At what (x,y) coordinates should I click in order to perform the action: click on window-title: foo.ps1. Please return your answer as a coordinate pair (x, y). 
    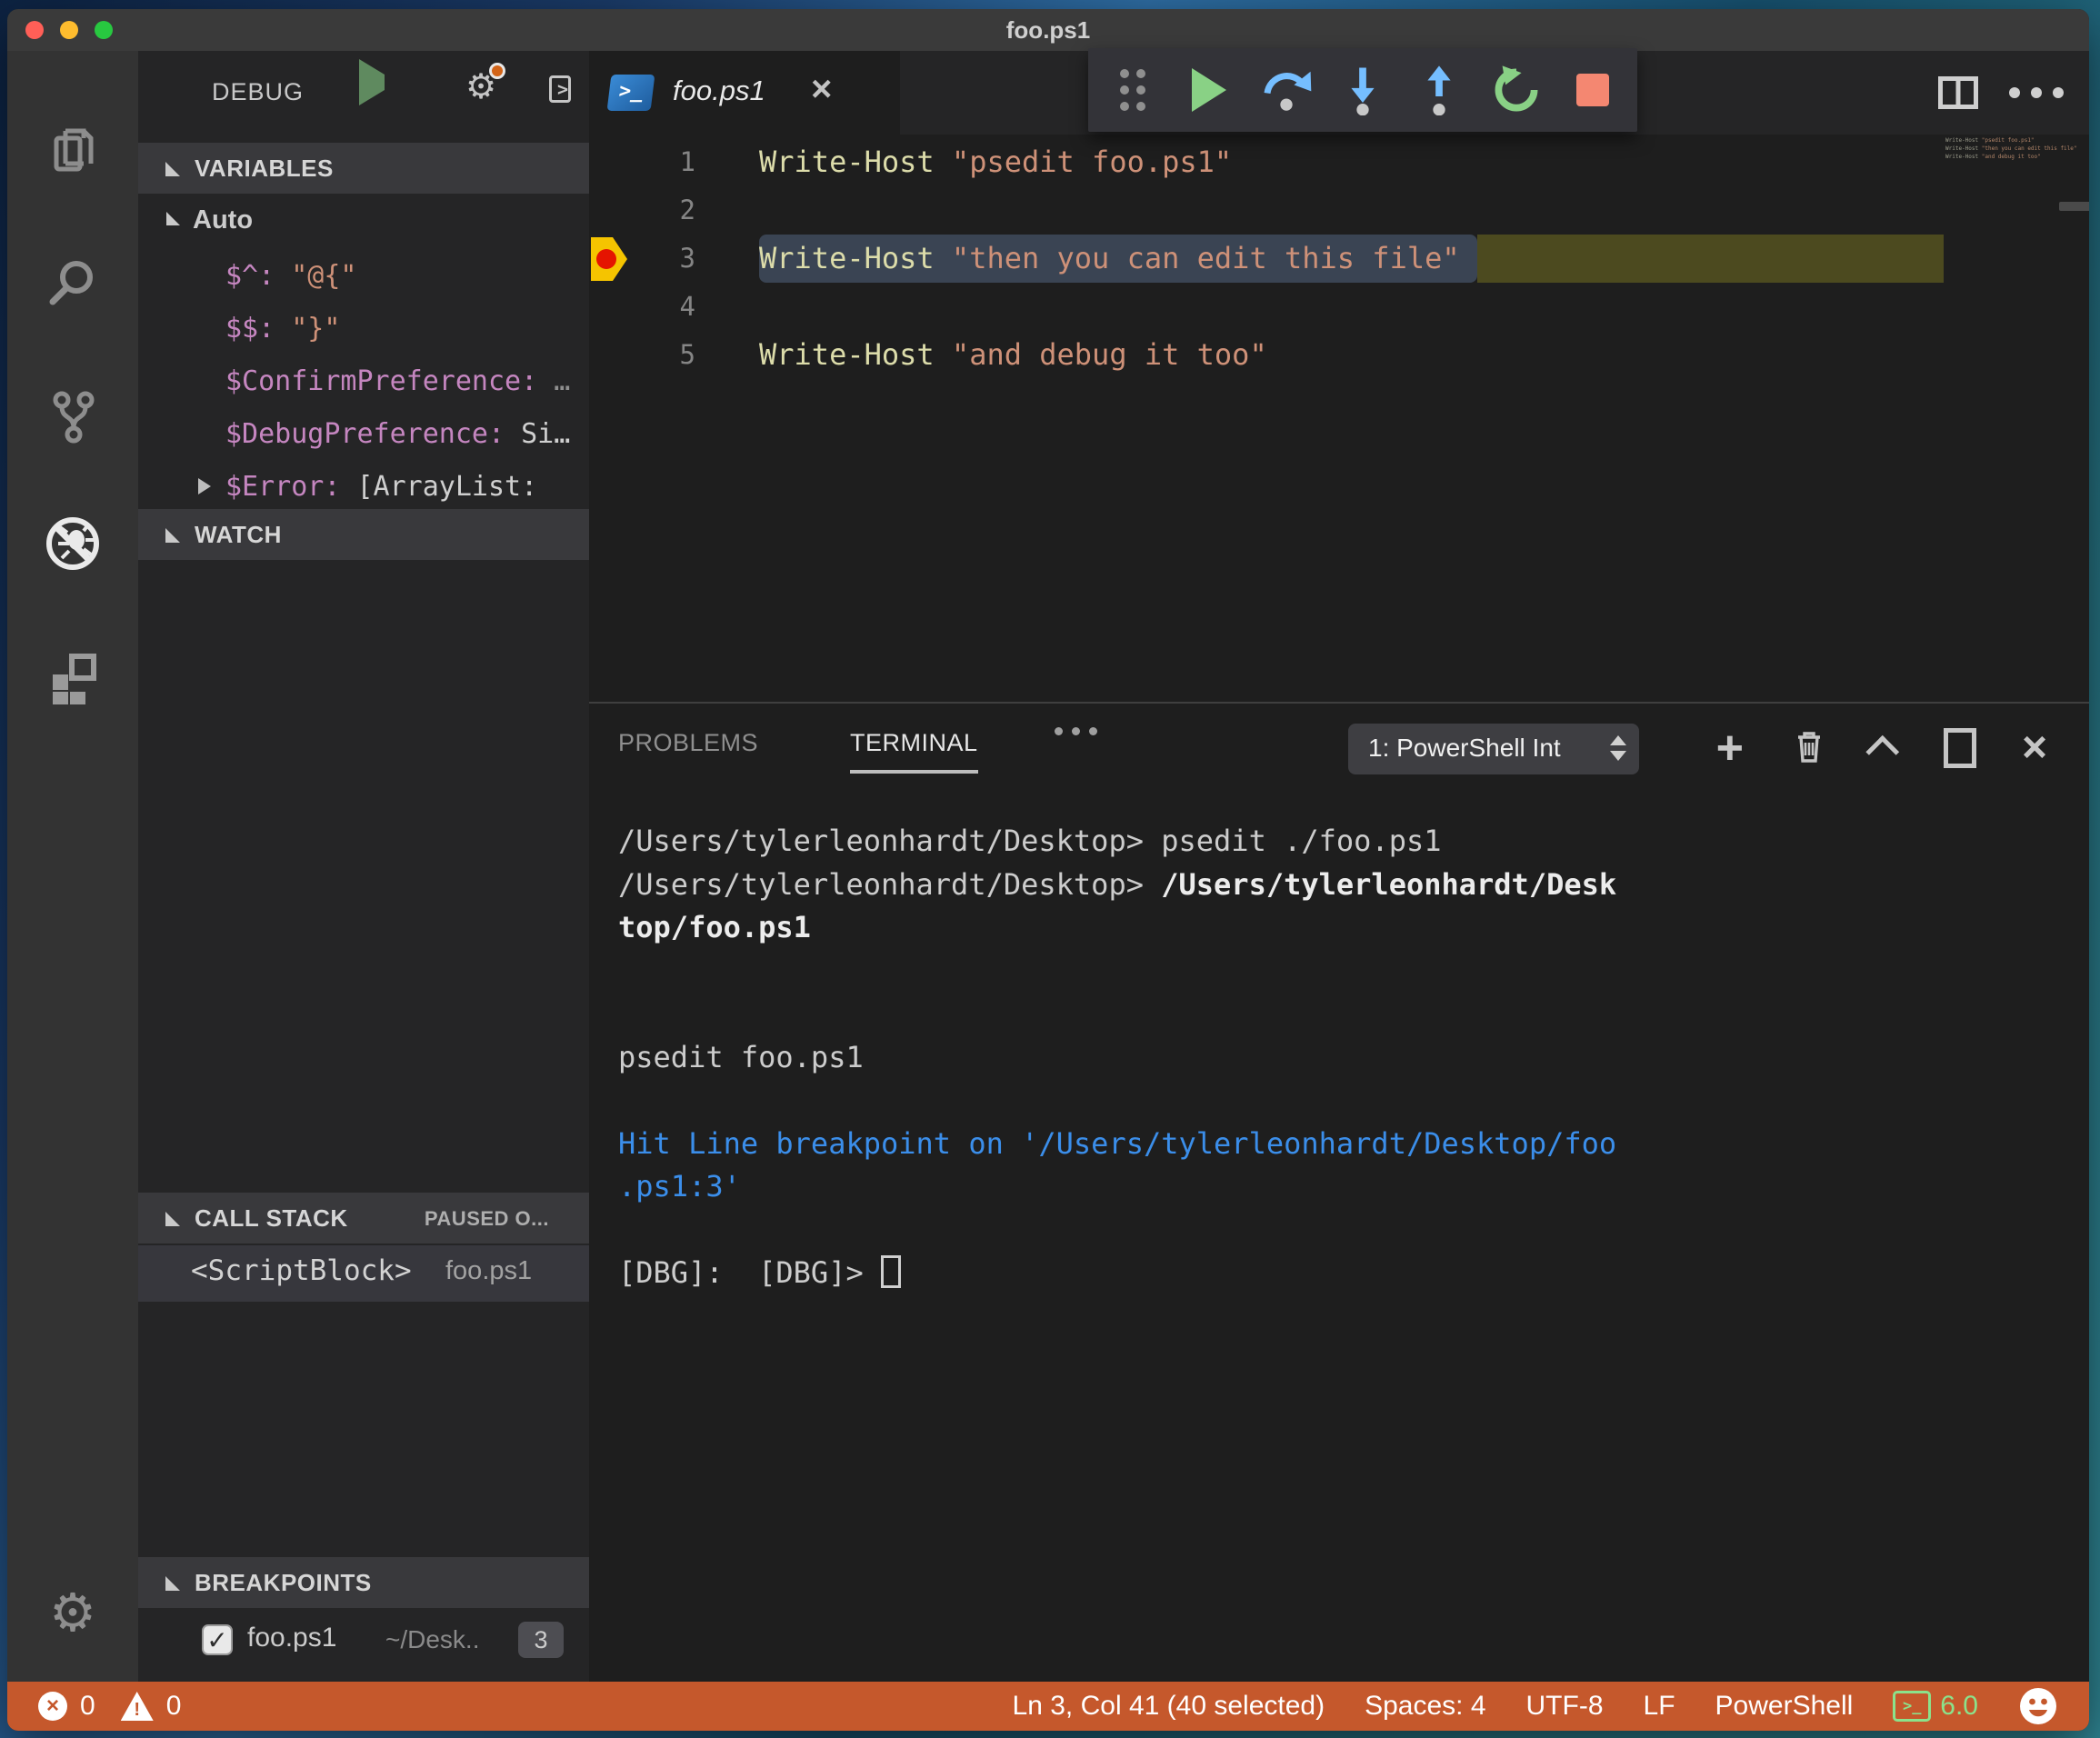
    Looking at the image, I should click on (1048, 30).